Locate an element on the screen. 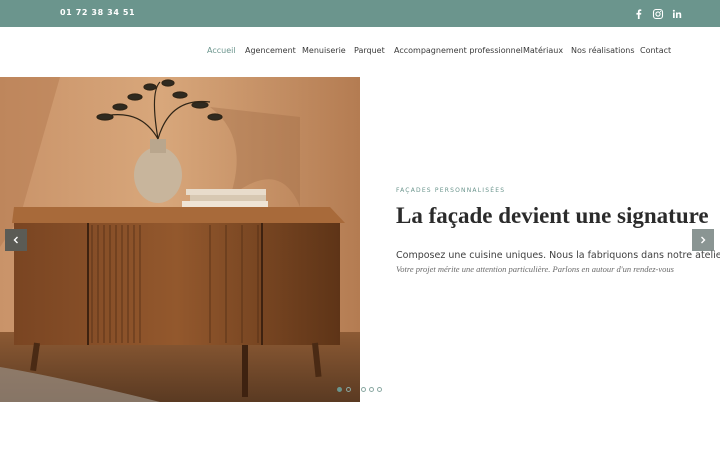 The image size is (720, 450). nav-item-accompagnement-professionnel: Accompagnement professionnel is located at coordinates (458, 50).